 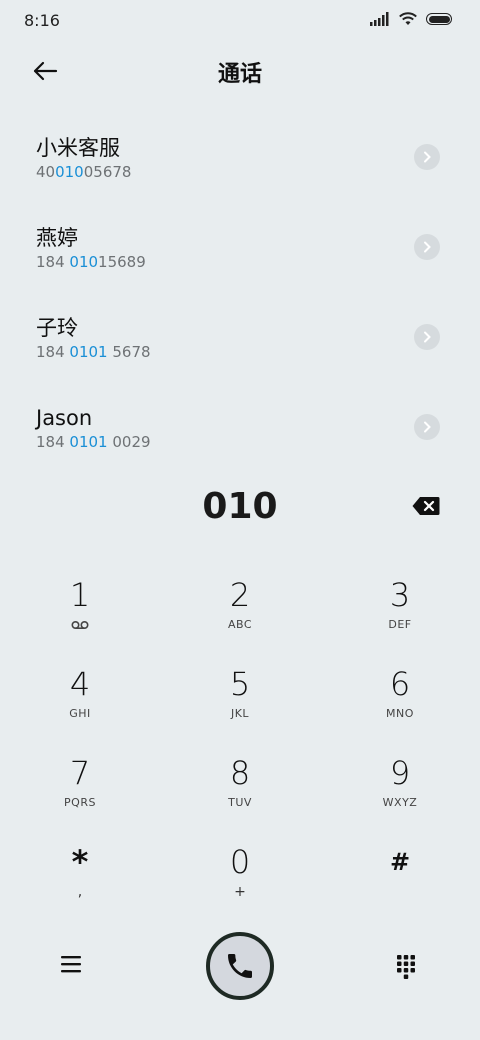 I want to click on key-letters: ABC, so click(x=240, y=624).